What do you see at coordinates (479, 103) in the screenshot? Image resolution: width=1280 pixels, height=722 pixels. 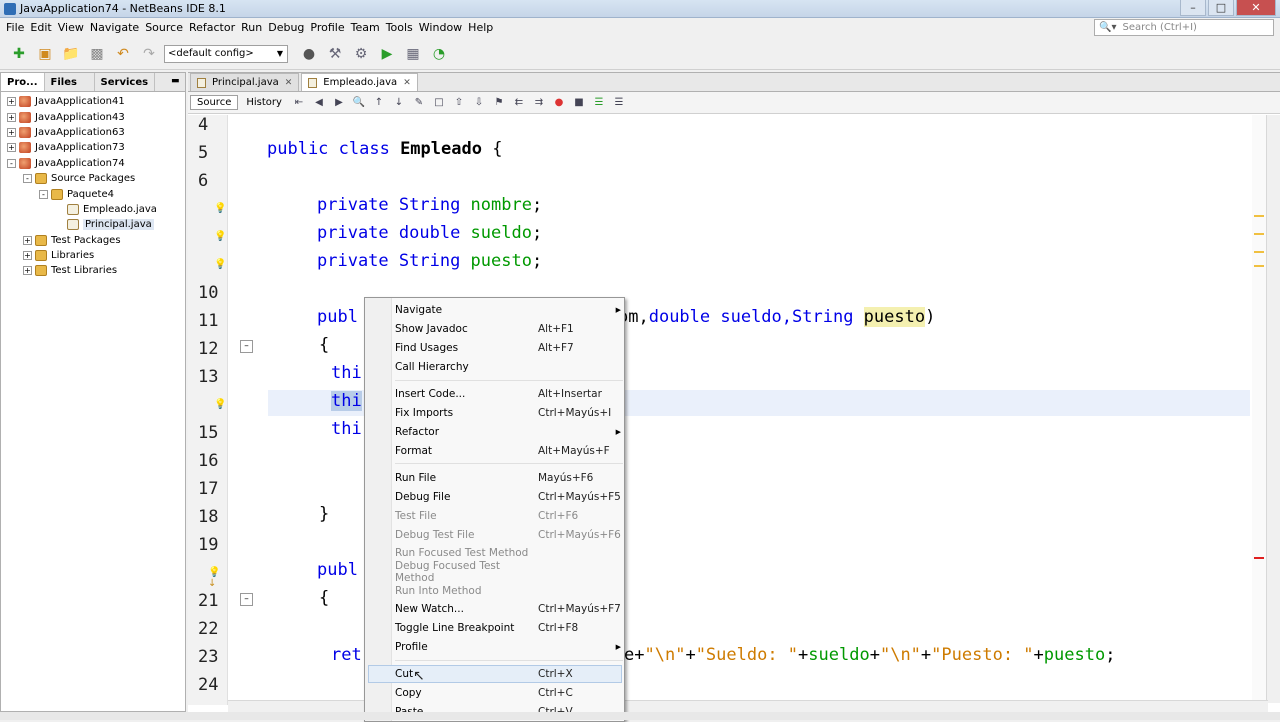 I see `next-bookmark-icon: ⇩` at bounding box center [479, 103].